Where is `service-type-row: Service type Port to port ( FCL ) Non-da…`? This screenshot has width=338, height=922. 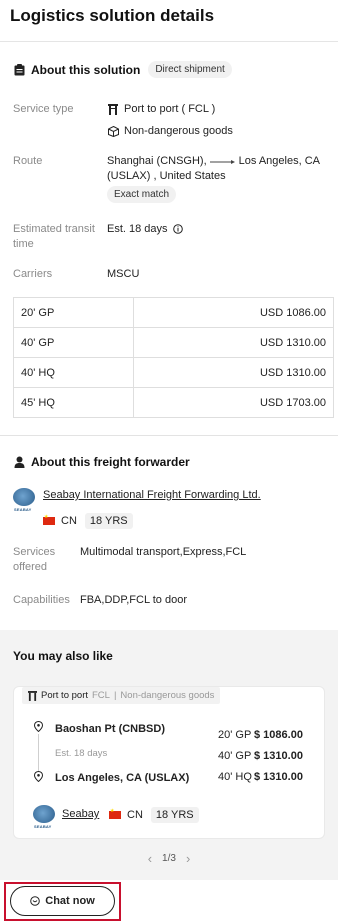 service-type-row: Service type Port to port ( FCL ) Non-da… is located at coordinates (123, 124).